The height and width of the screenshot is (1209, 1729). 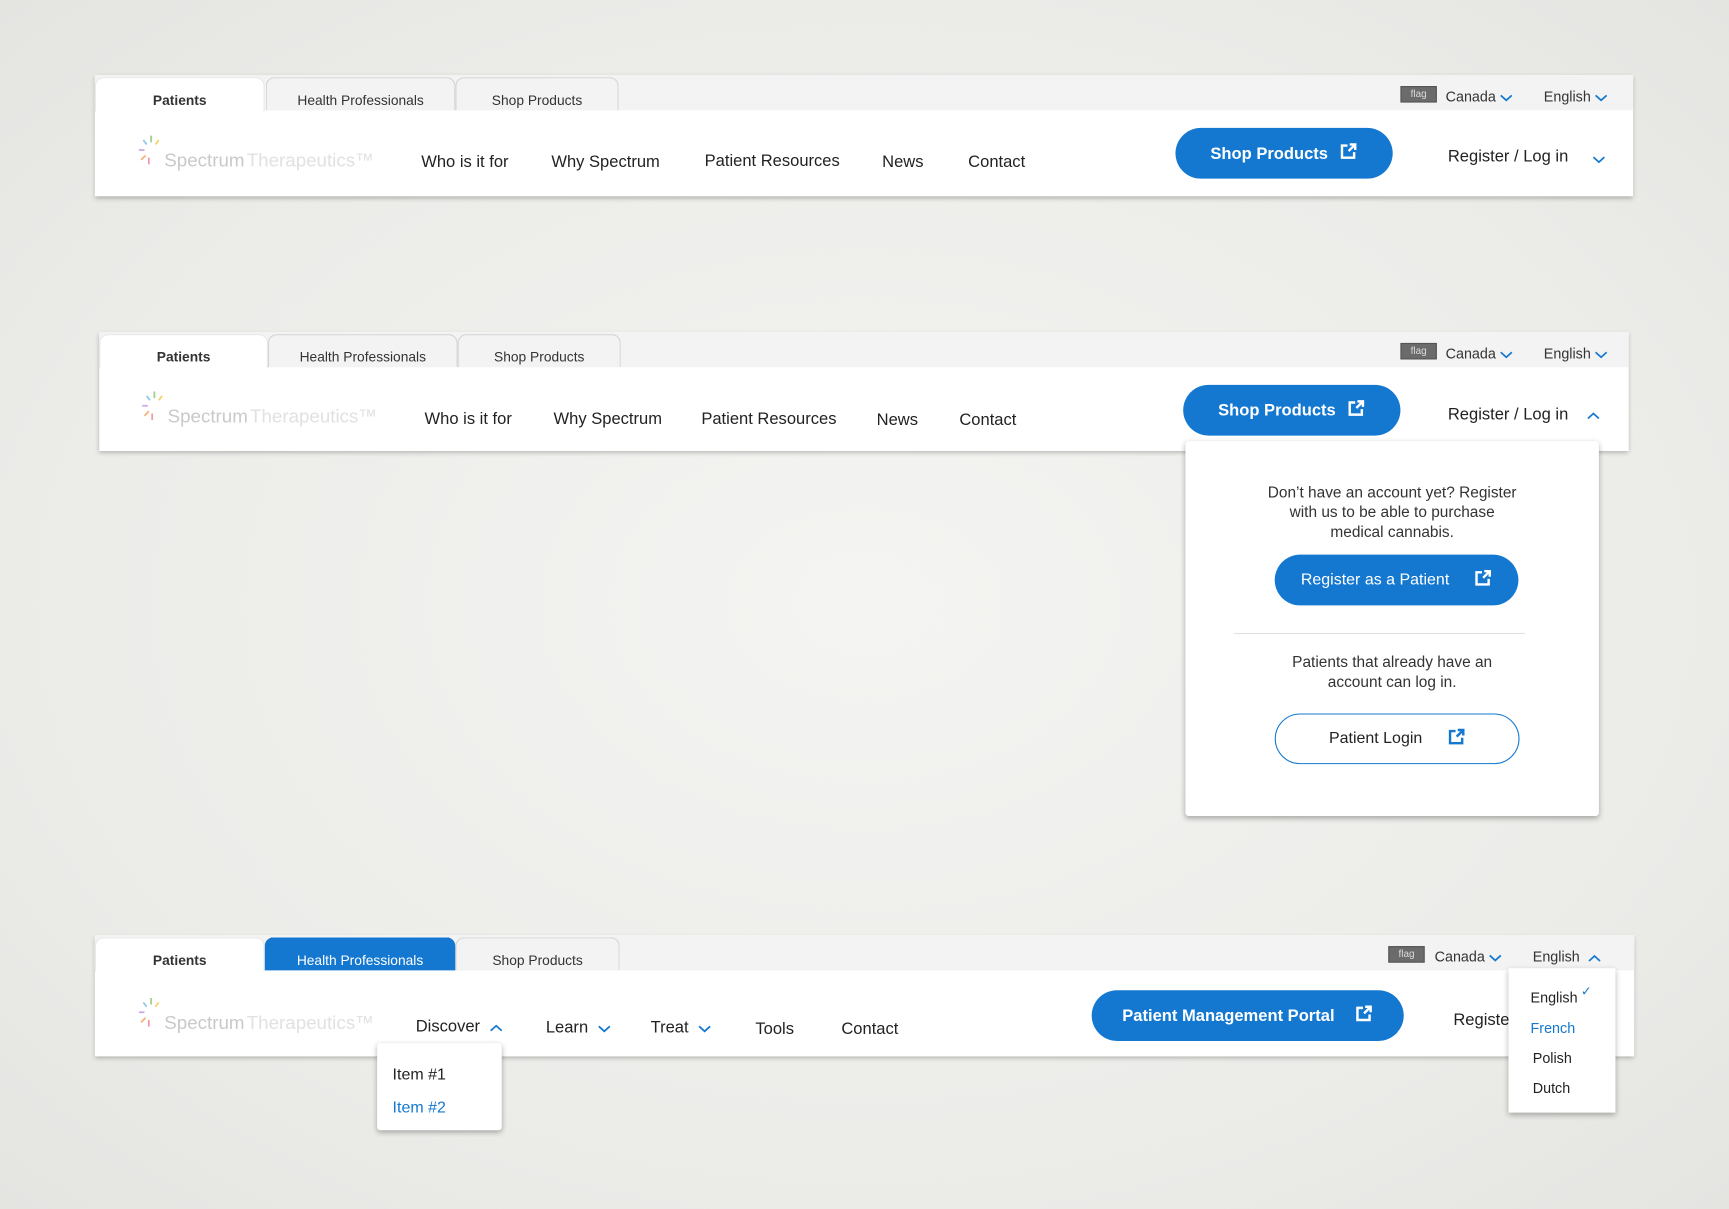 I want to click on register-login-toggle: Registe, so click(x=1481, y=1020).